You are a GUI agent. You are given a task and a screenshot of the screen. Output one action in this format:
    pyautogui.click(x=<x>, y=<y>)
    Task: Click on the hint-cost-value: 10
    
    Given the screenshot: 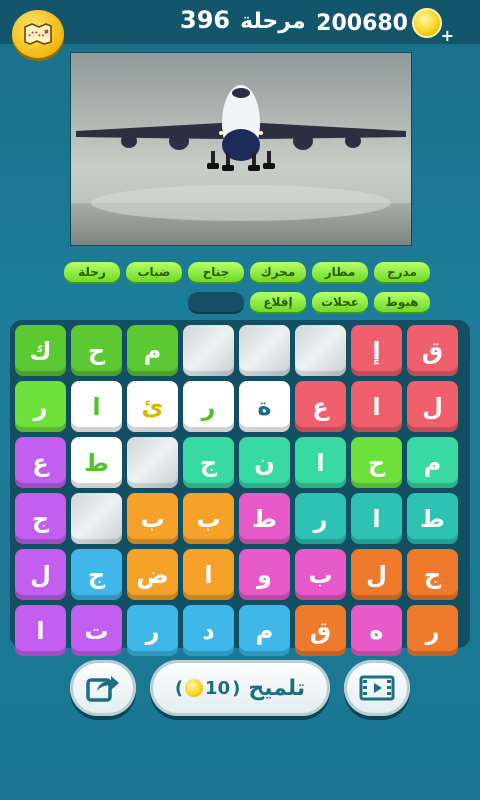 What is the action you would take?
    pyautogui.click(x=218, y=688)
    